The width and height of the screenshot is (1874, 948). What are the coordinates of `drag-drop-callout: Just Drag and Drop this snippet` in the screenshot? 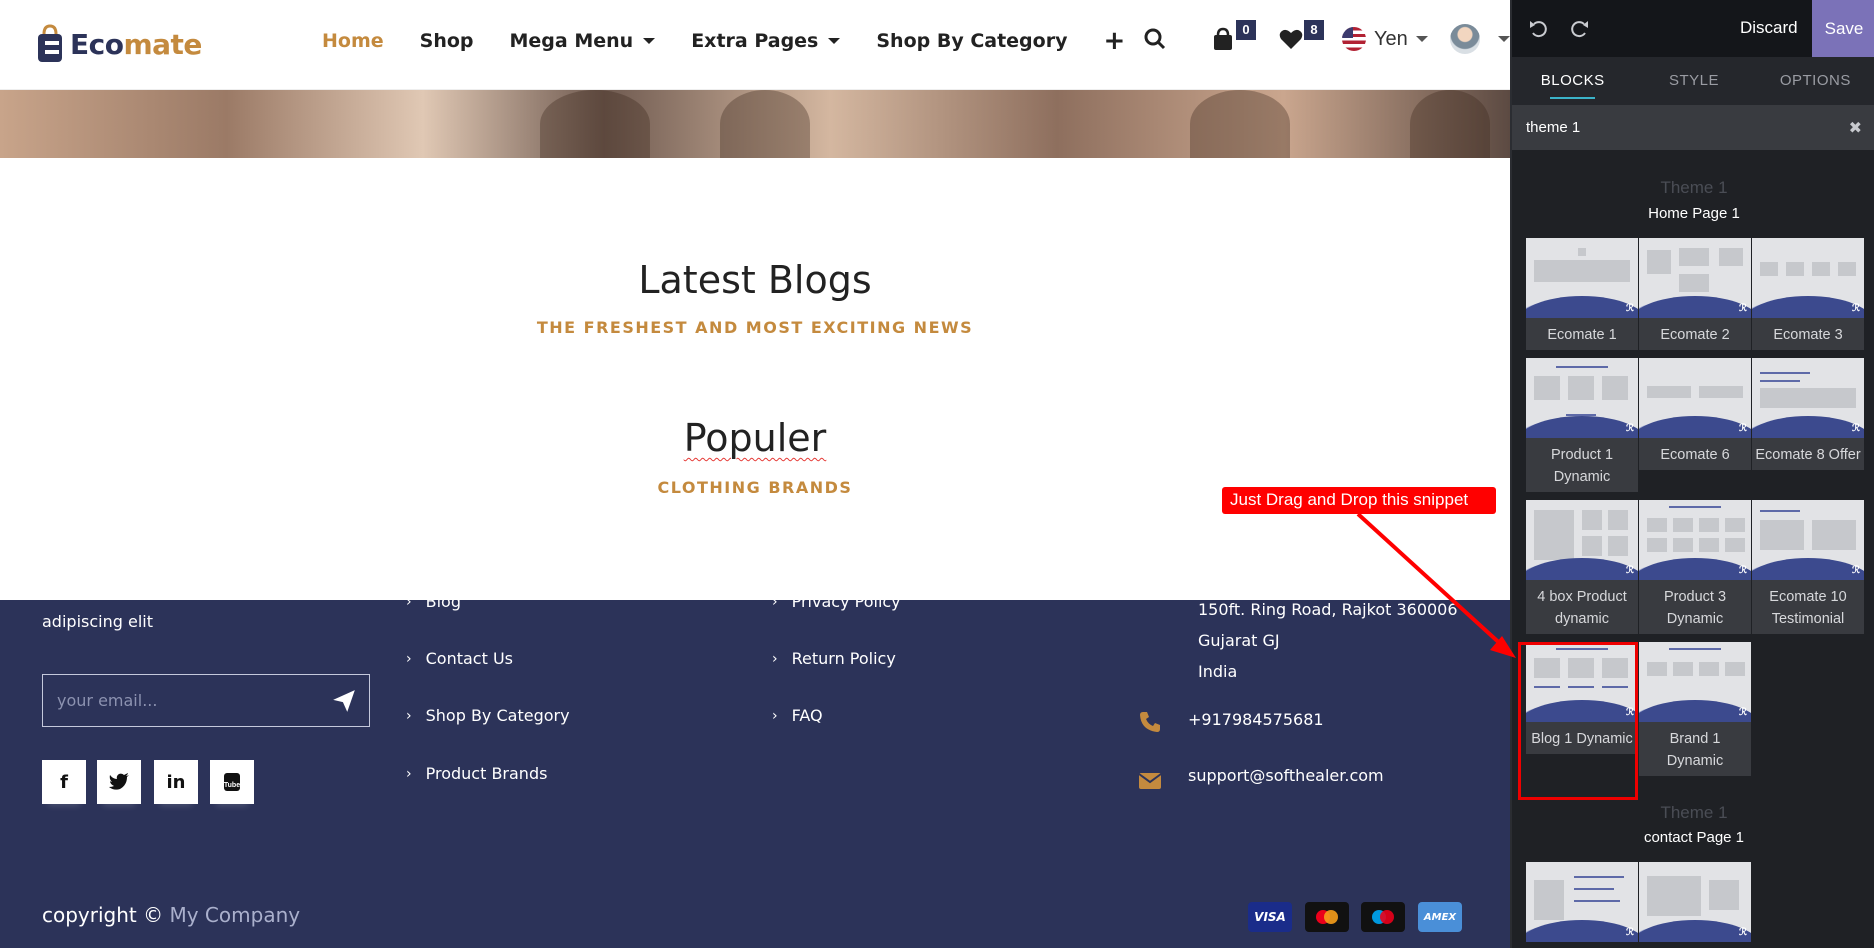 It's located at (1359, 500).